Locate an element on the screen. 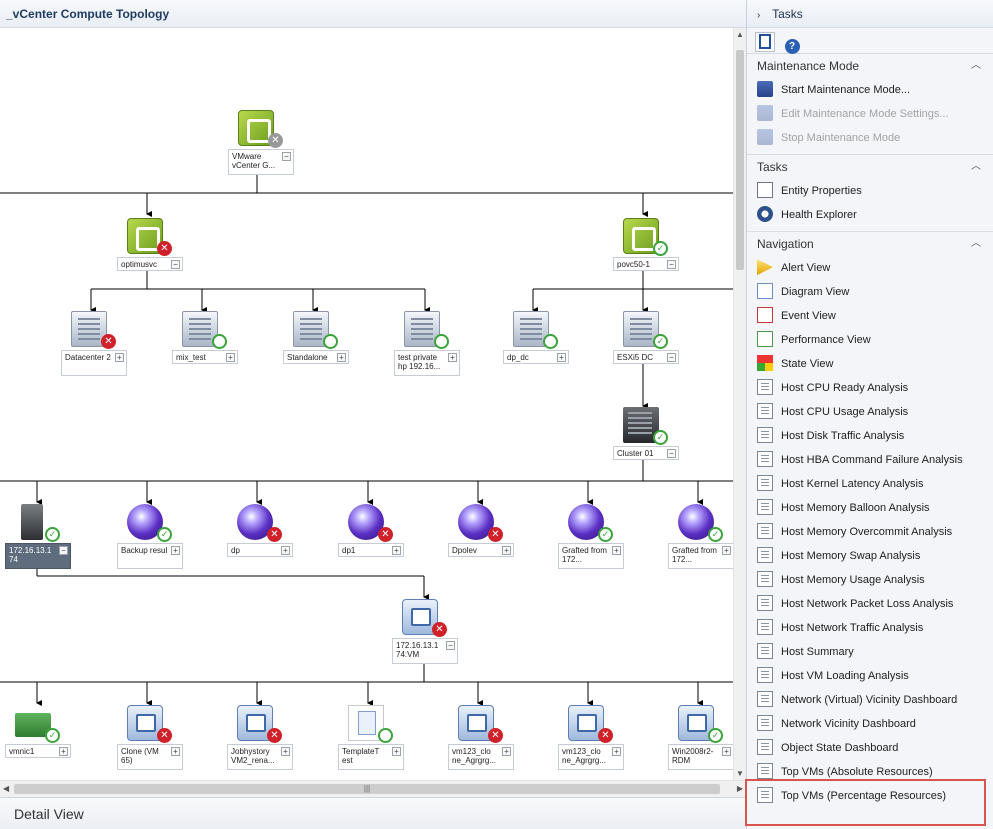 This screenshot has height=829, width=993. horizontal-scrollbar: ◀ ||| ▶ is located at coordinates (373, 788).